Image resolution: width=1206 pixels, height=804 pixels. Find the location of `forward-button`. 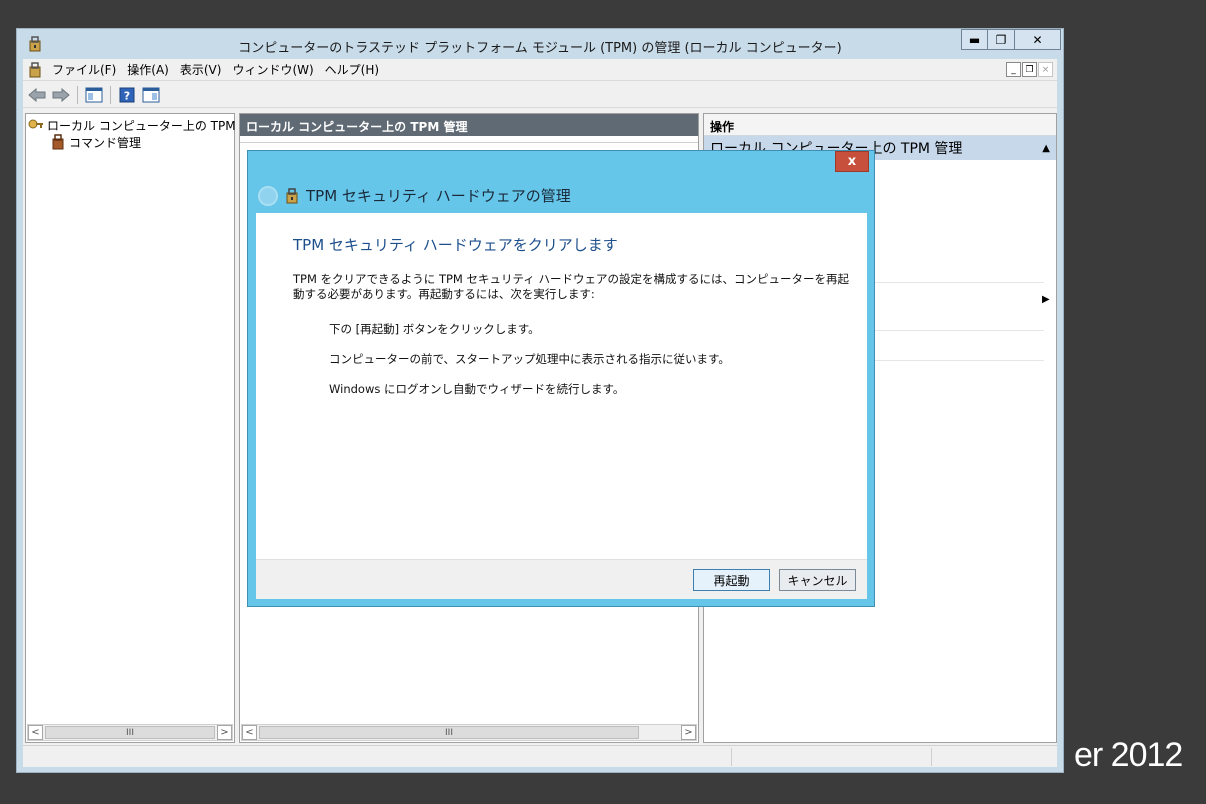

forward-button is located at coordinates (61, 95).